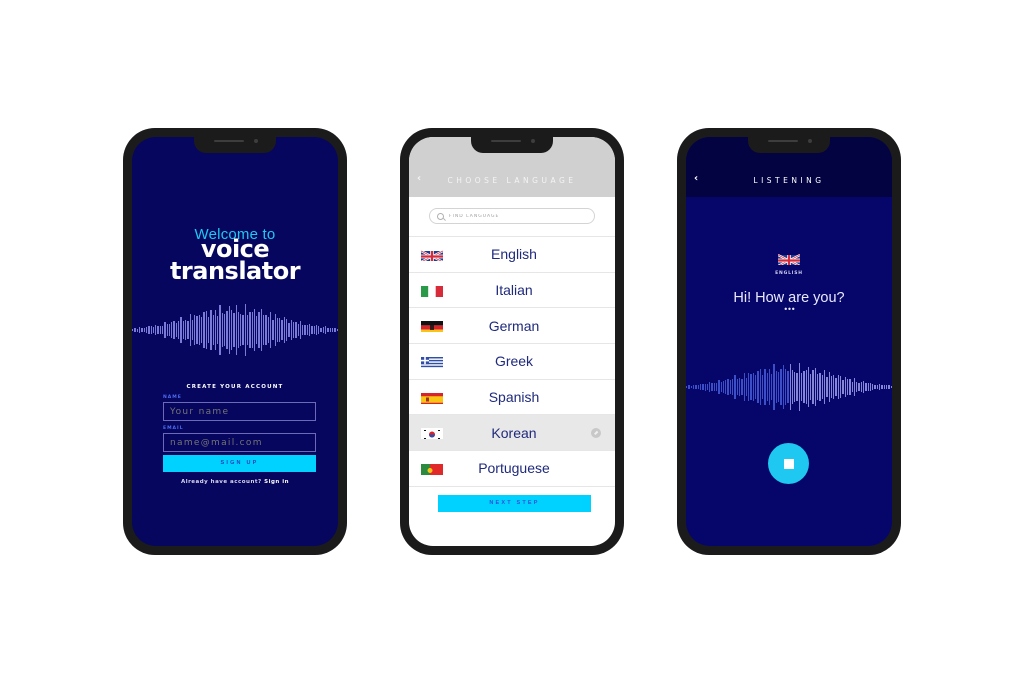 Image resolution: width=1024 pixels, height=682 pixels. What do you see at coordinates (239, 463) in the screenshot?
I see `sign-up-button: SIGN UP` at bounding box center [239, 463].